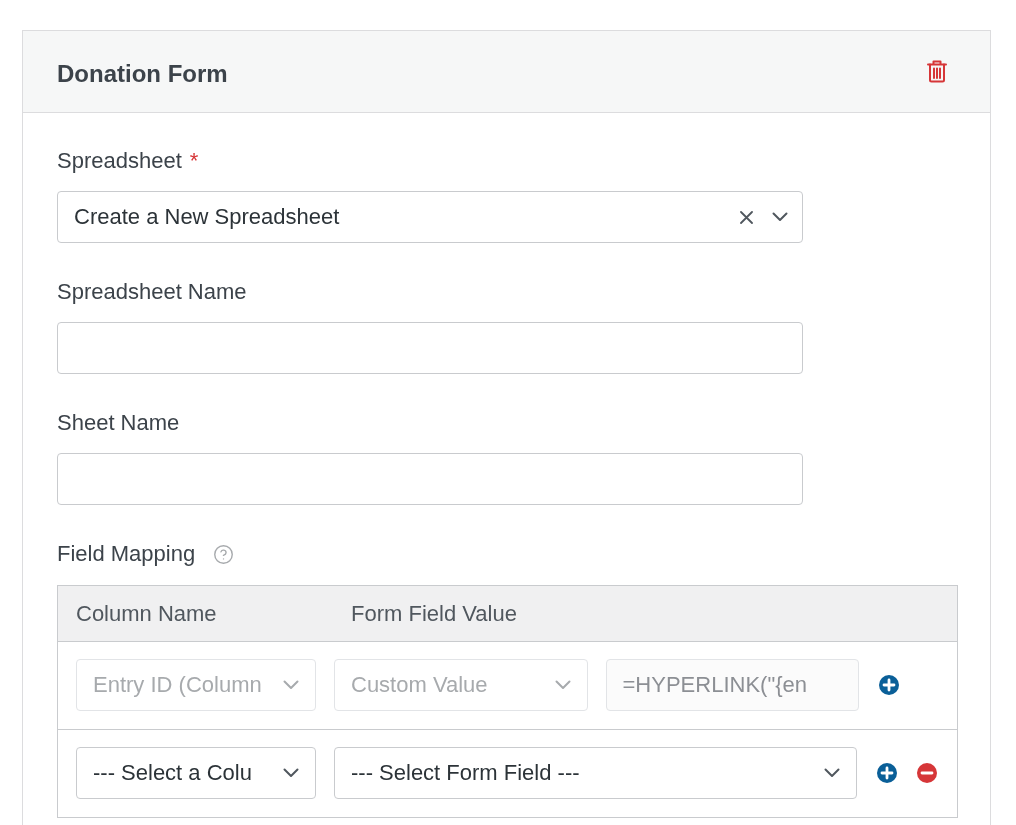 The height and width of the screenshot is (825, 1016). Describe the element at coordinates (887, 773) in the screenshot. I see `add-row-icon` at that location.